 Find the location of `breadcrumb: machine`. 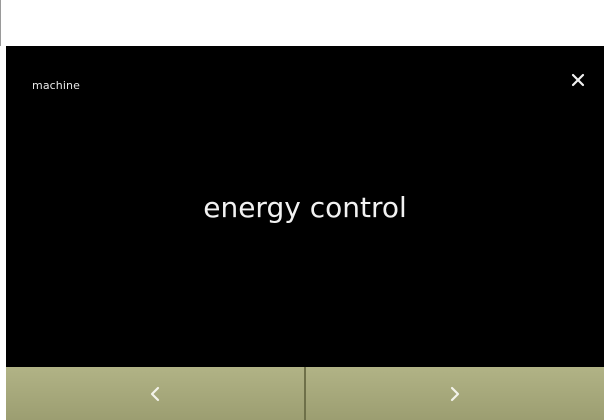

breadcrumb: machine is located at coordinates (56, 85).